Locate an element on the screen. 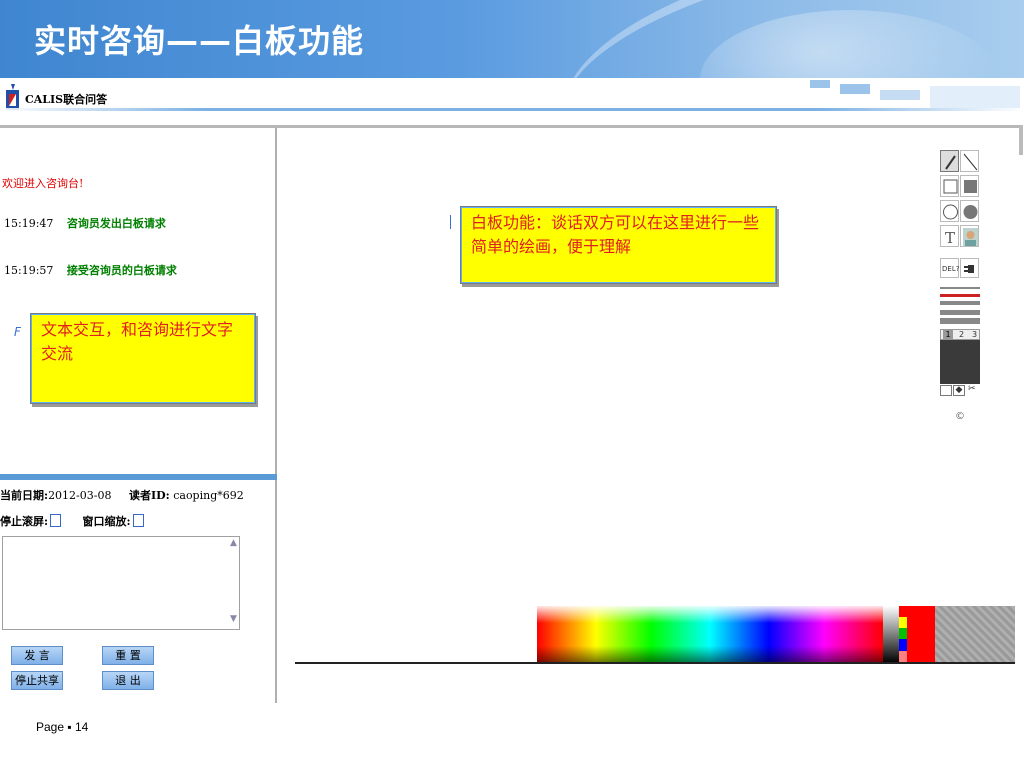 This screenshot has width=1024, height=768. whiteboard-cursor is located at coordinates (450, 222).